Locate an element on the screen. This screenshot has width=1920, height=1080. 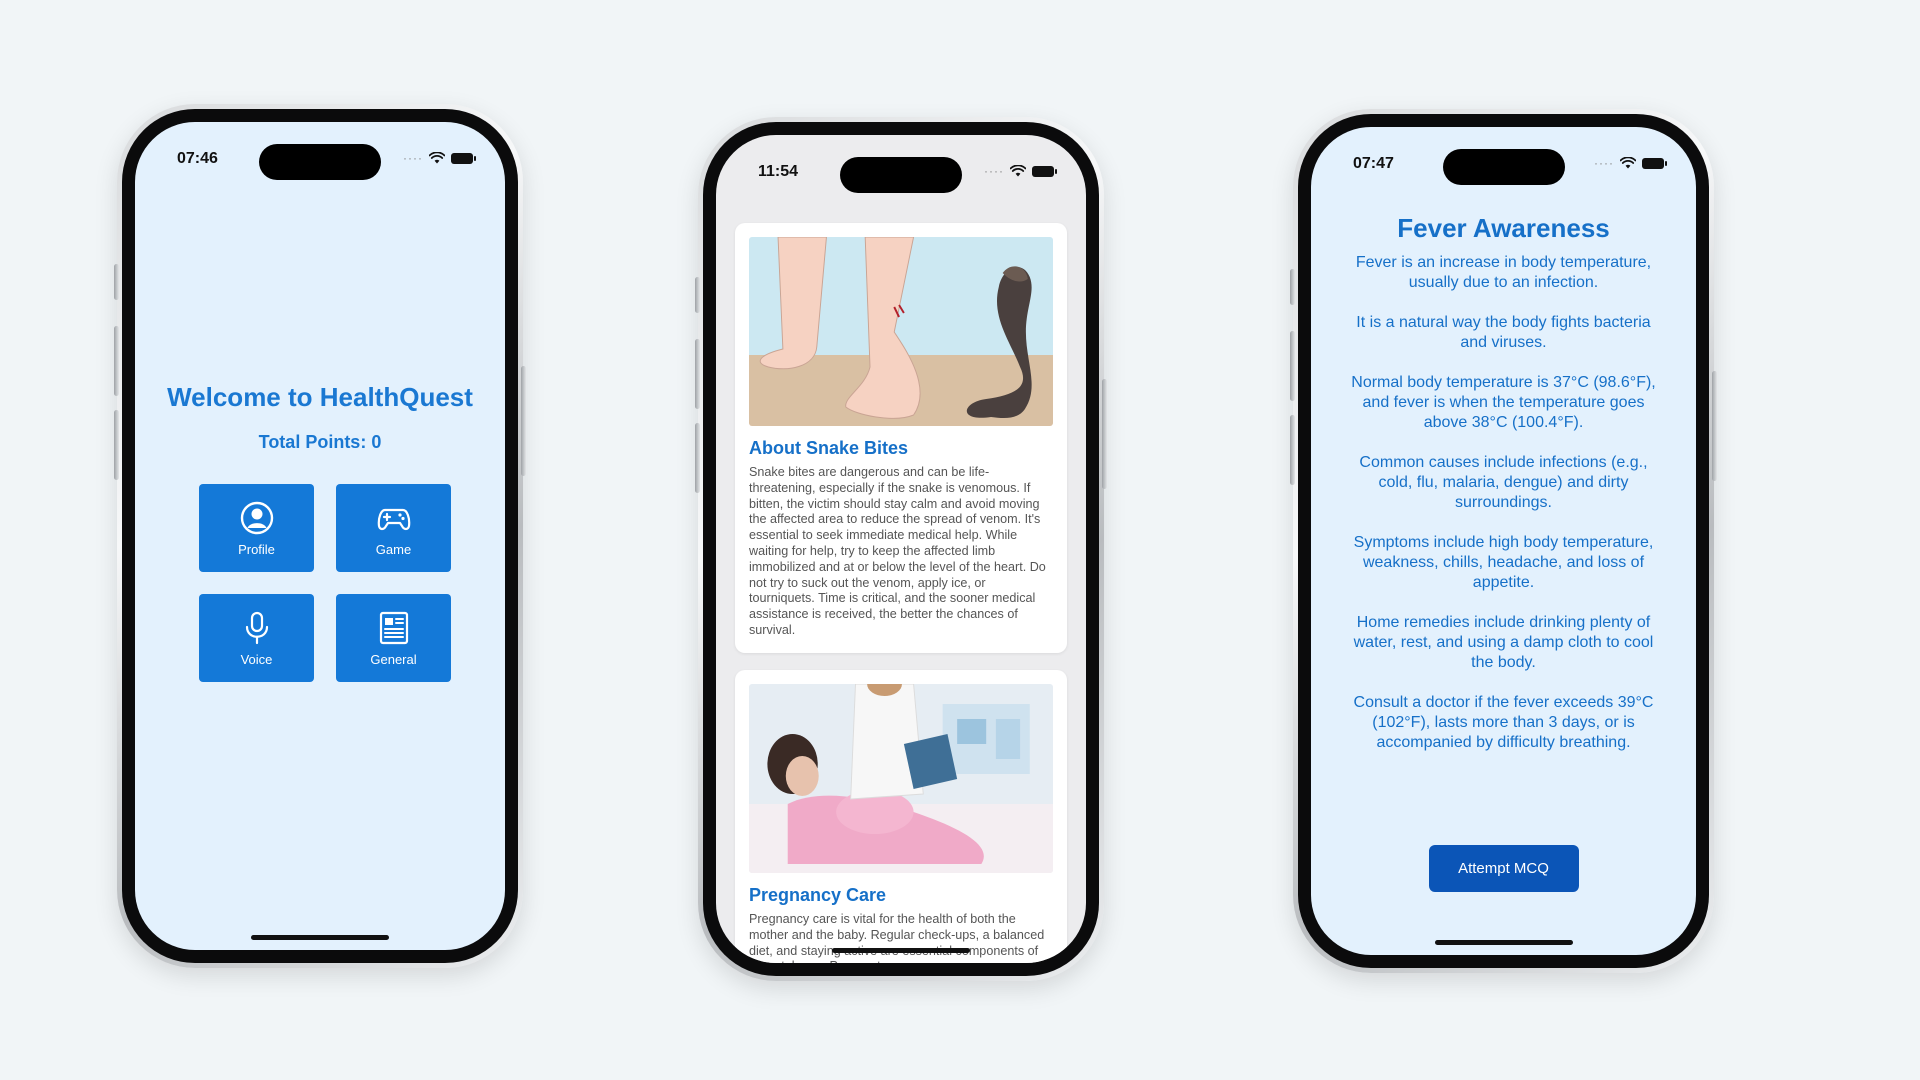
general-label: General is located at coordinates (393, 659).